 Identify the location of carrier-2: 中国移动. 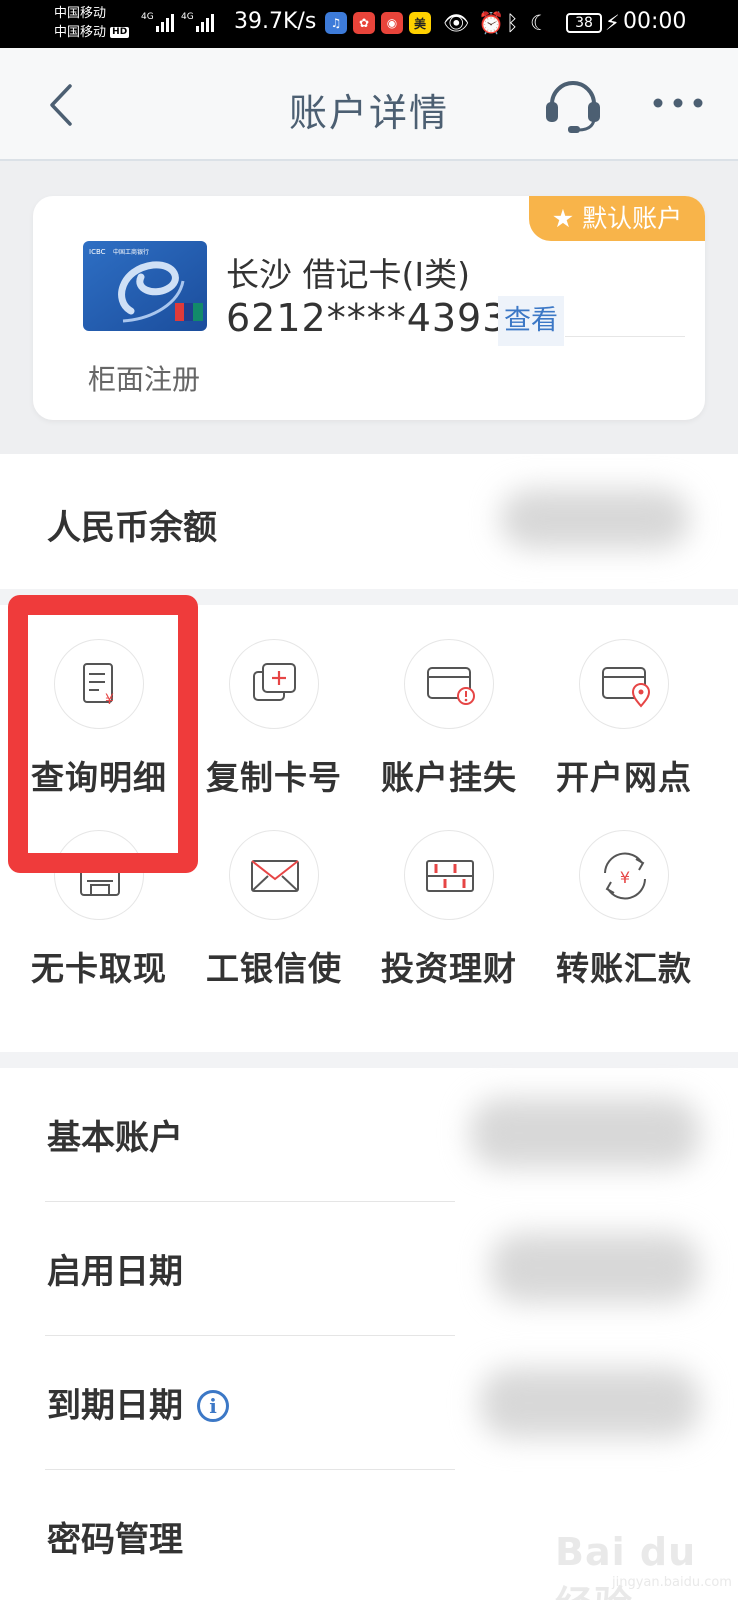
(80, 32).